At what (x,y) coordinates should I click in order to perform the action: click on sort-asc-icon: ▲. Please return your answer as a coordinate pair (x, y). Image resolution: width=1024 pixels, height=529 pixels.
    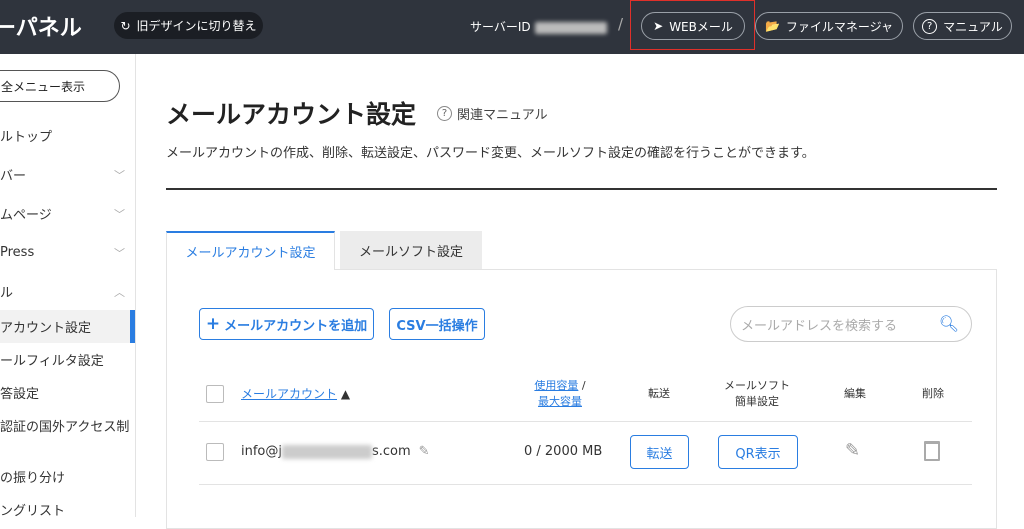
    Looking at the image, I should click on (345, 394).